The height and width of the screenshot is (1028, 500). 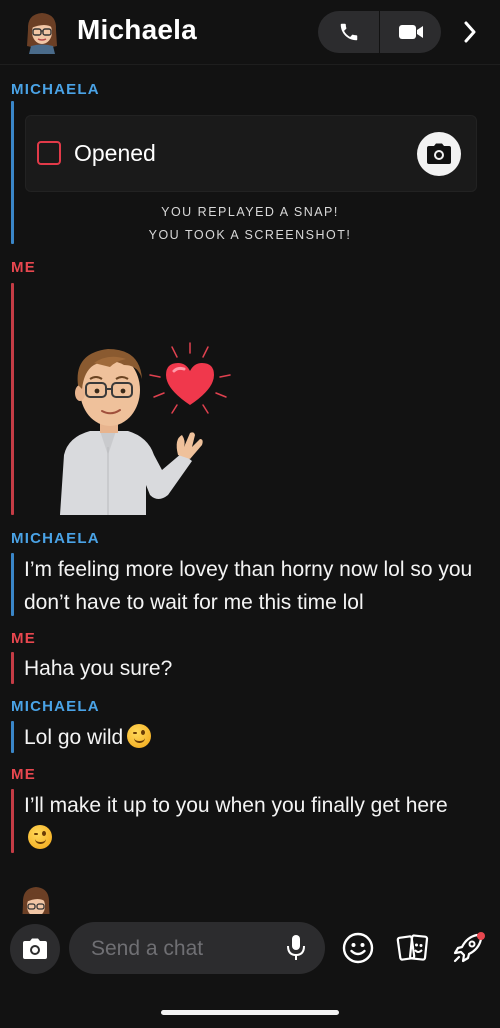 I want to click on message-text: Haha you sure?, so click(x=98, y=668).